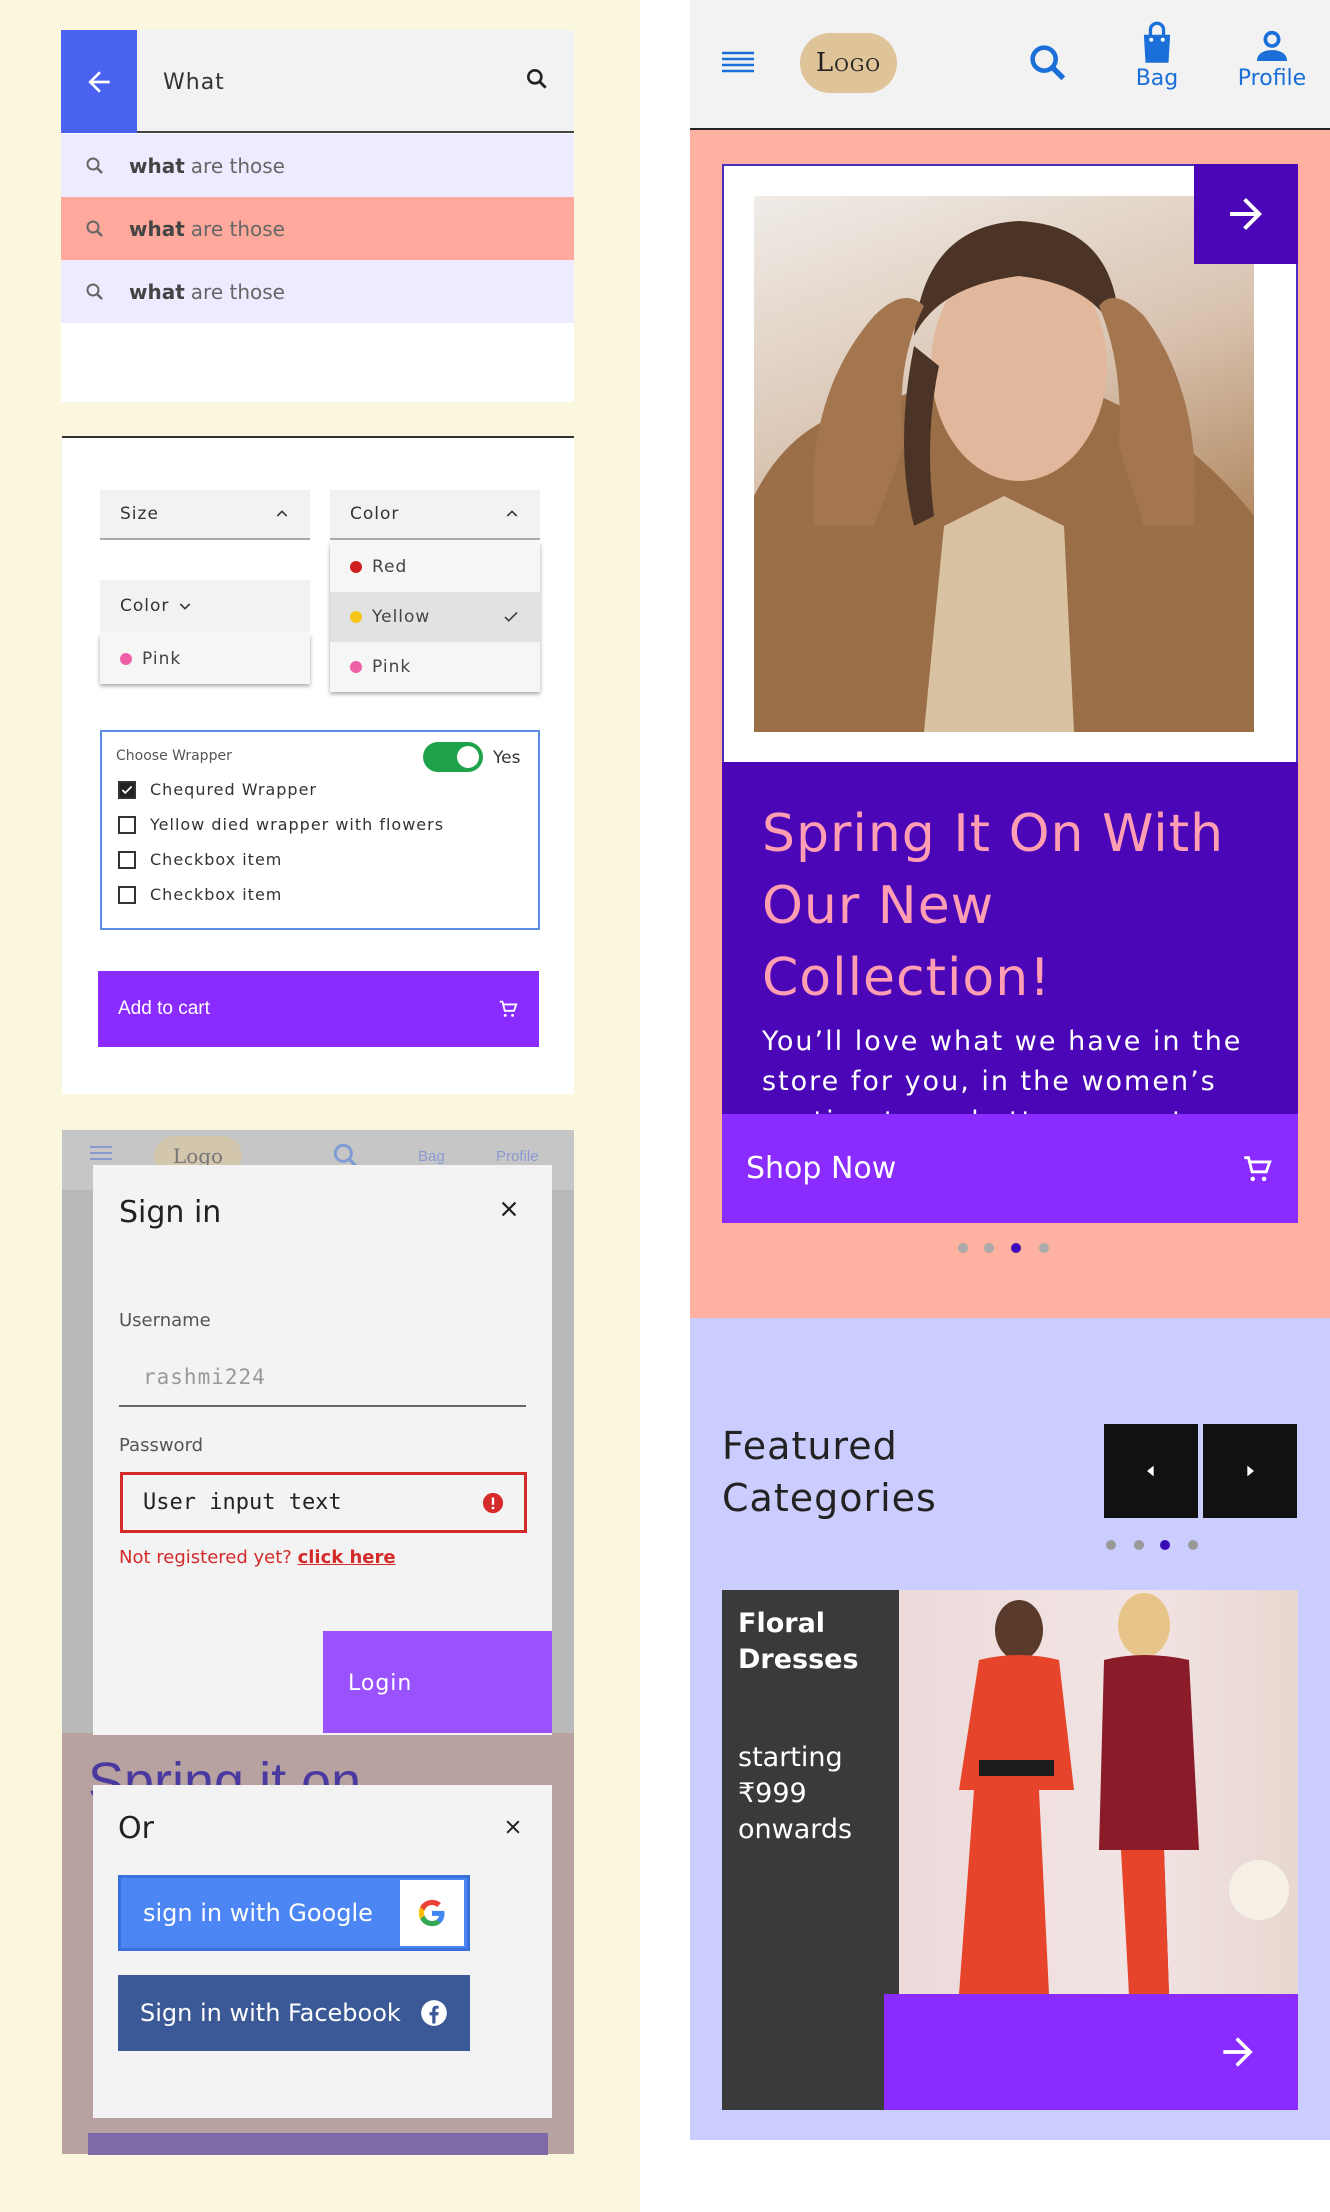 This screenshot has height=2212, width=1330. What do you see at coordinates (164, 1008) in the screenshot?
I see `add-to-cart-label: Add to cart` at bounding box center [164, 1008].